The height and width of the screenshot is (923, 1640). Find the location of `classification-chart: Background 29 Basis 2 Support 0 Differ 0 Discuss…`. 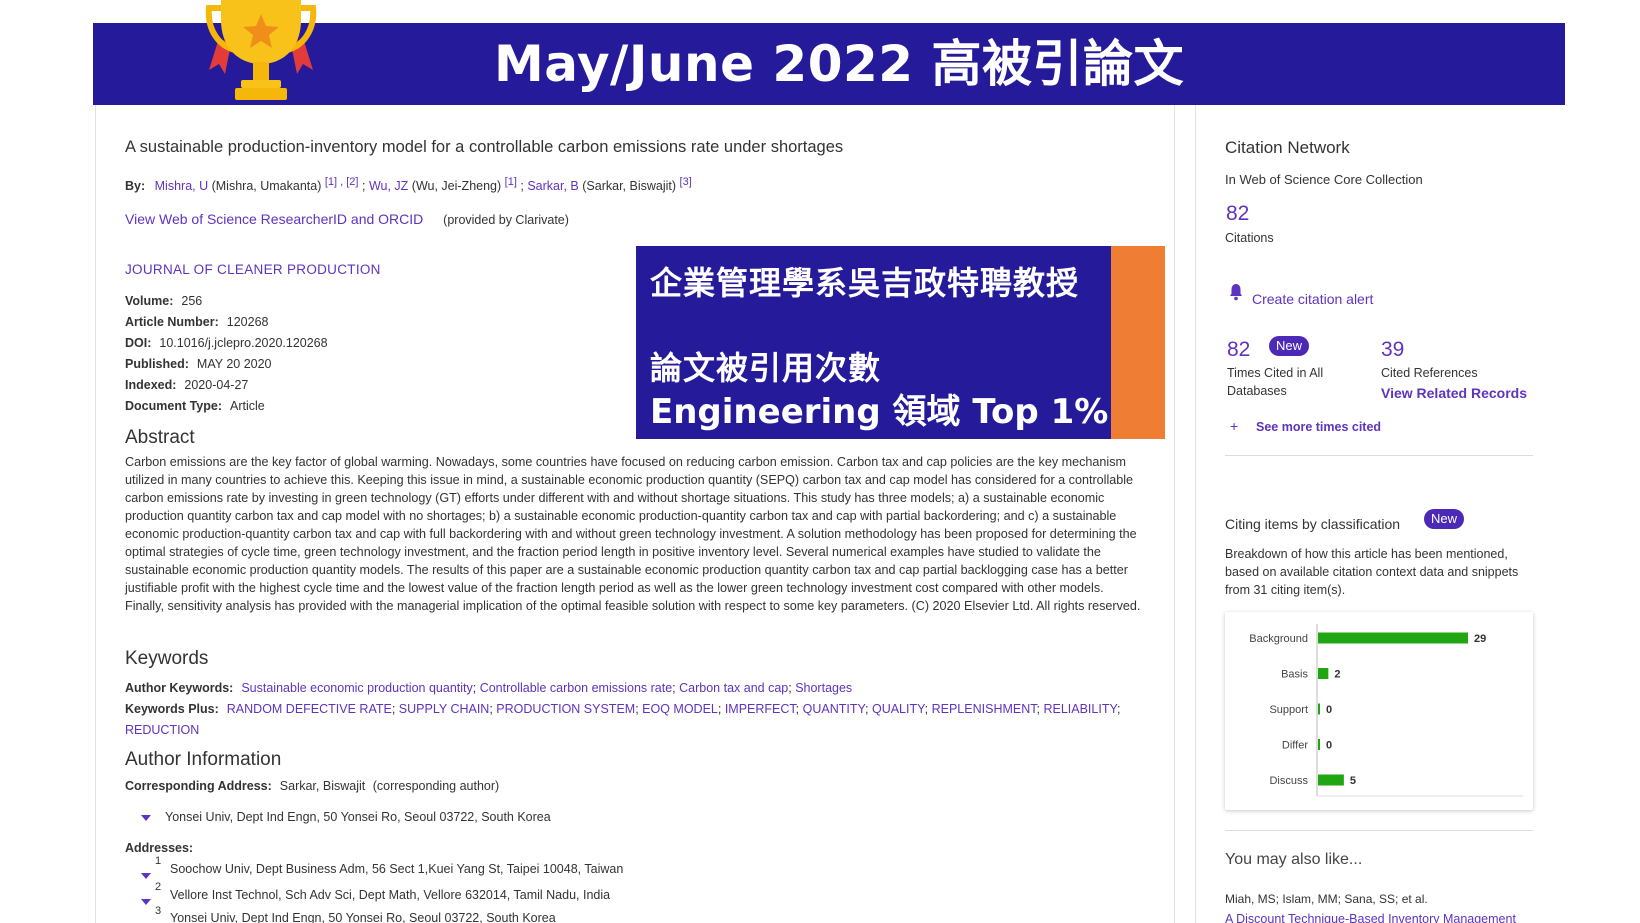

classification-chart: Background 29 Basis 2 Support 0 Differ 0 Discuss… is located at coordinates (1379, 711).